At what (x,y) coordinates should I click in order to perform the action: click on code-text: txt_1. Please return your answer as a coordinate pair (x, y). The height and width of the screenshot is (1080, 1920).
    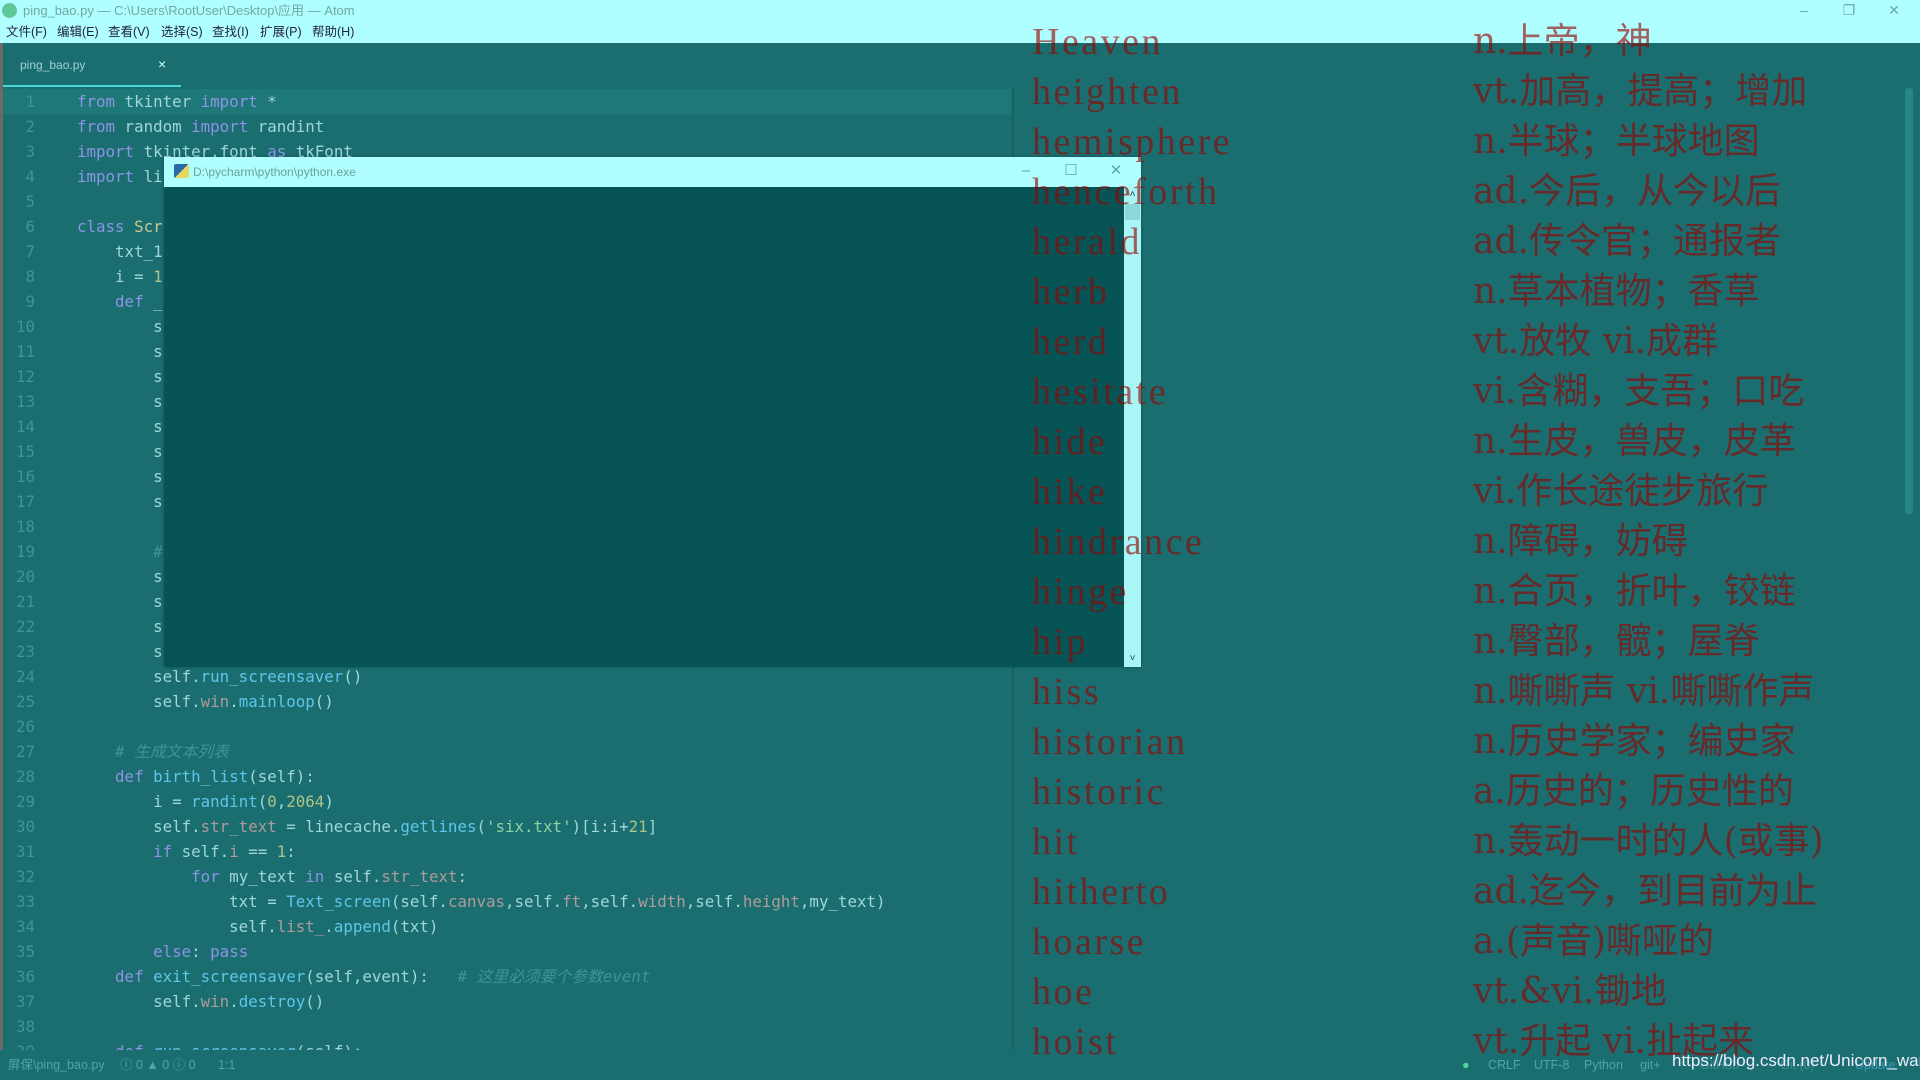
    Looking at the image, I should click on (120, 251).